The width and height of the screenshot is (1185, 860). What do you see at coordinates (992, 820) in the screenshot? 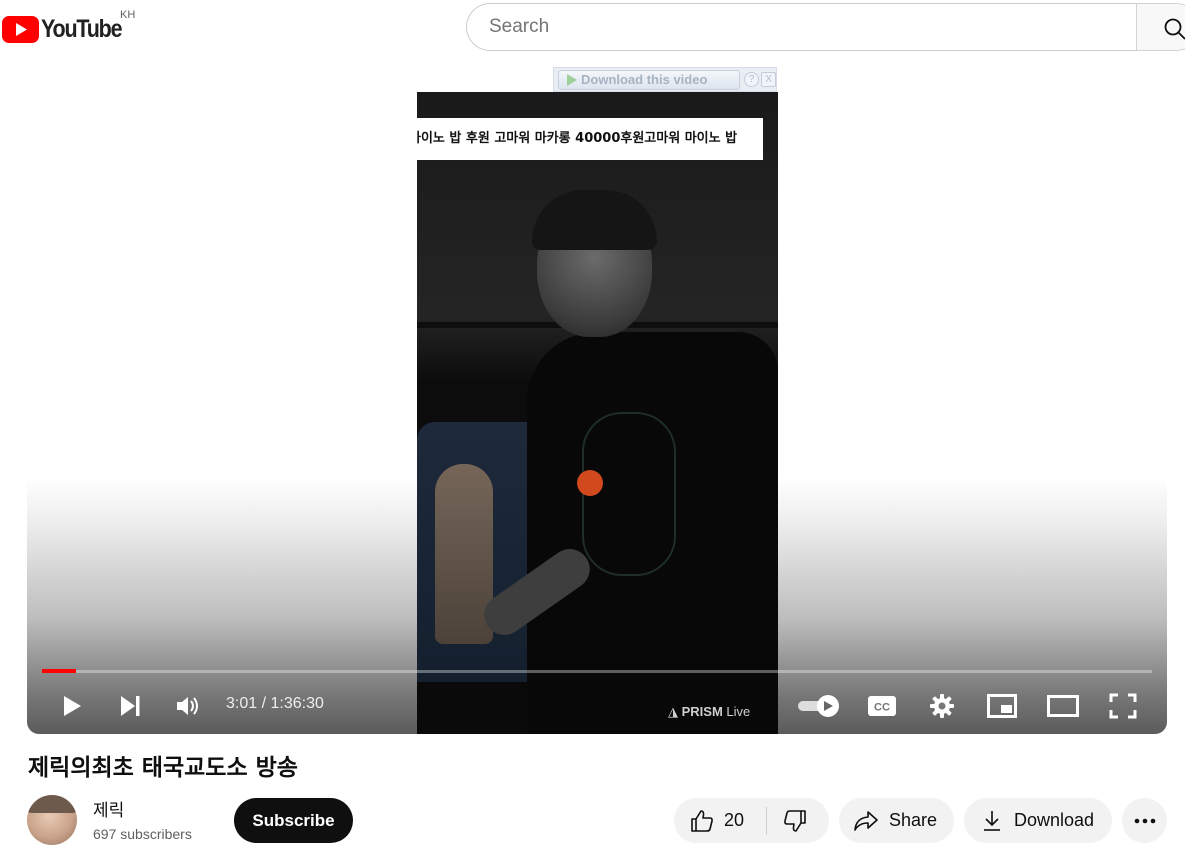
I see `download-icon` at bounding box center [992, 820].